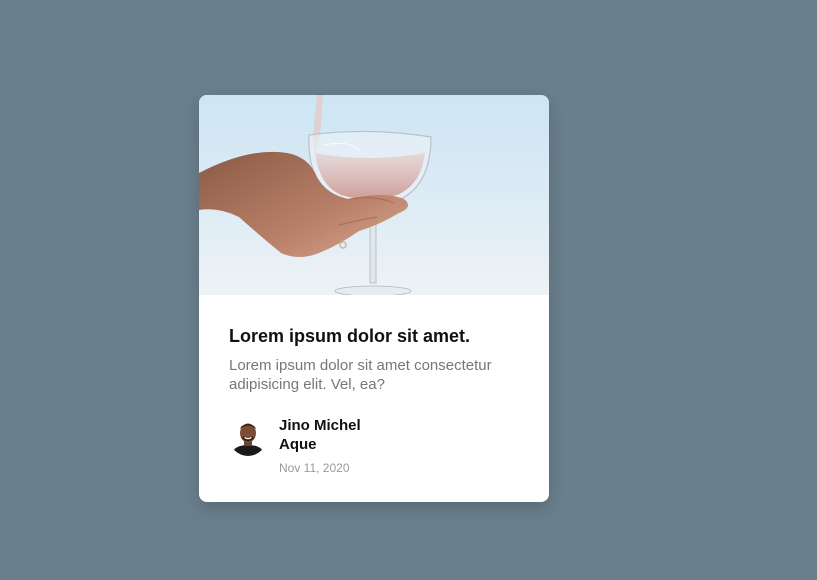 Image resolution: width=817 pixels, height=580 pixels. What do you see at coordinates (248, 437) in the screenshot?
I see `author-avatar` at bounding box center [248, 437].